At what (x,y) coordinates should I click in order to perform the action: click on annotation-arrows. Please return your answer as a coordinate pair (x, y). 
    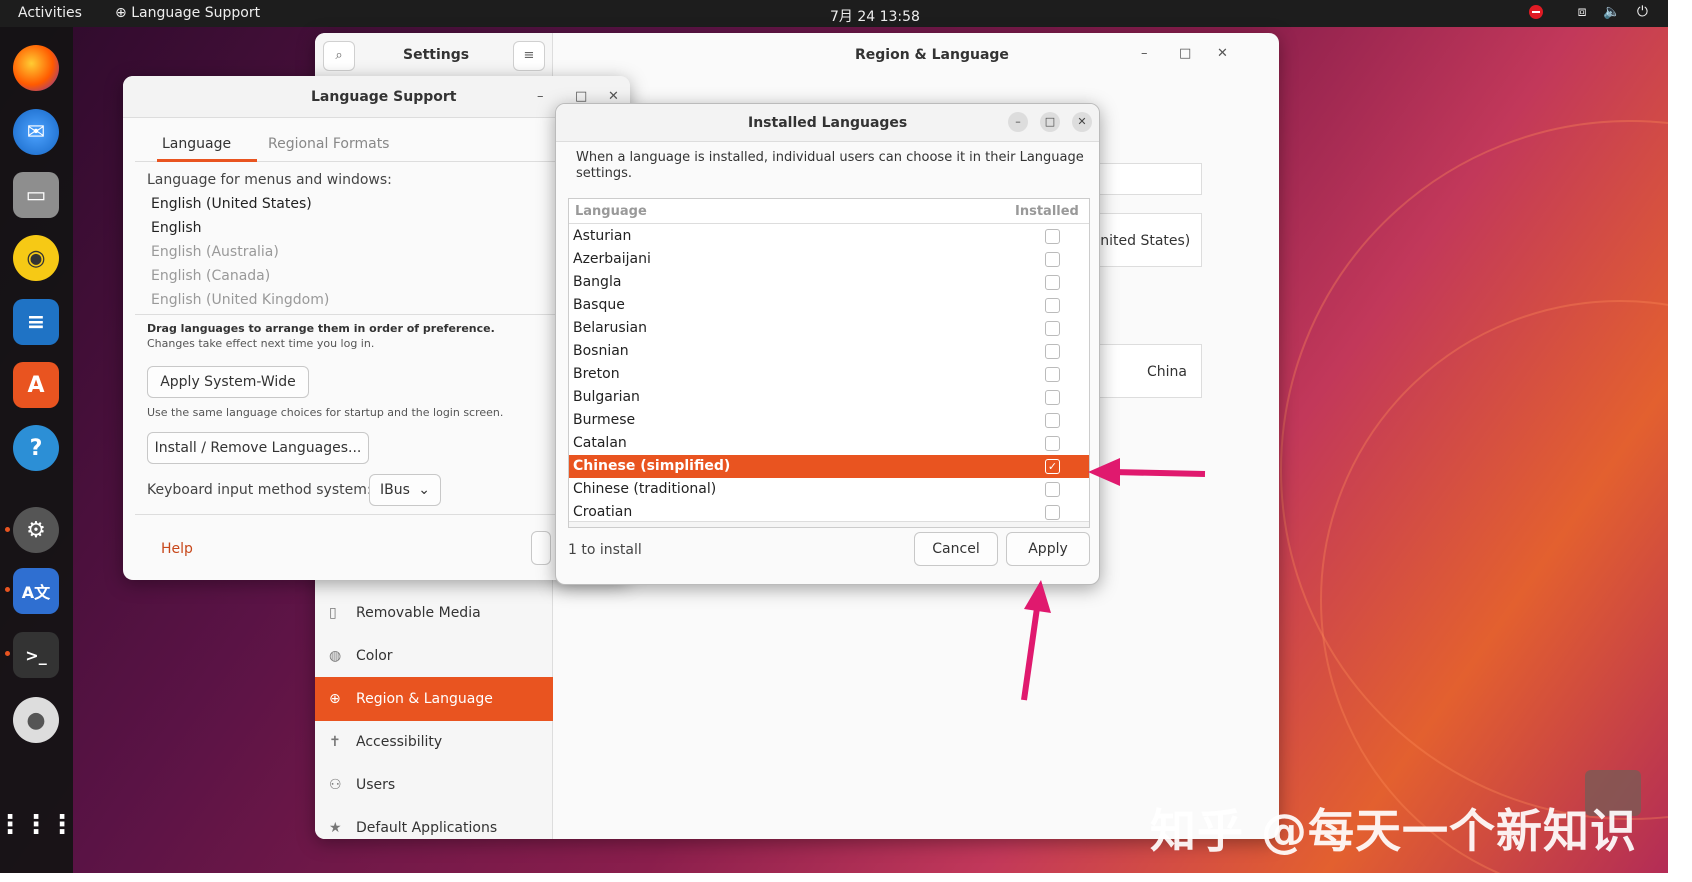
    Looking at the image, I should click on (1113, 579).